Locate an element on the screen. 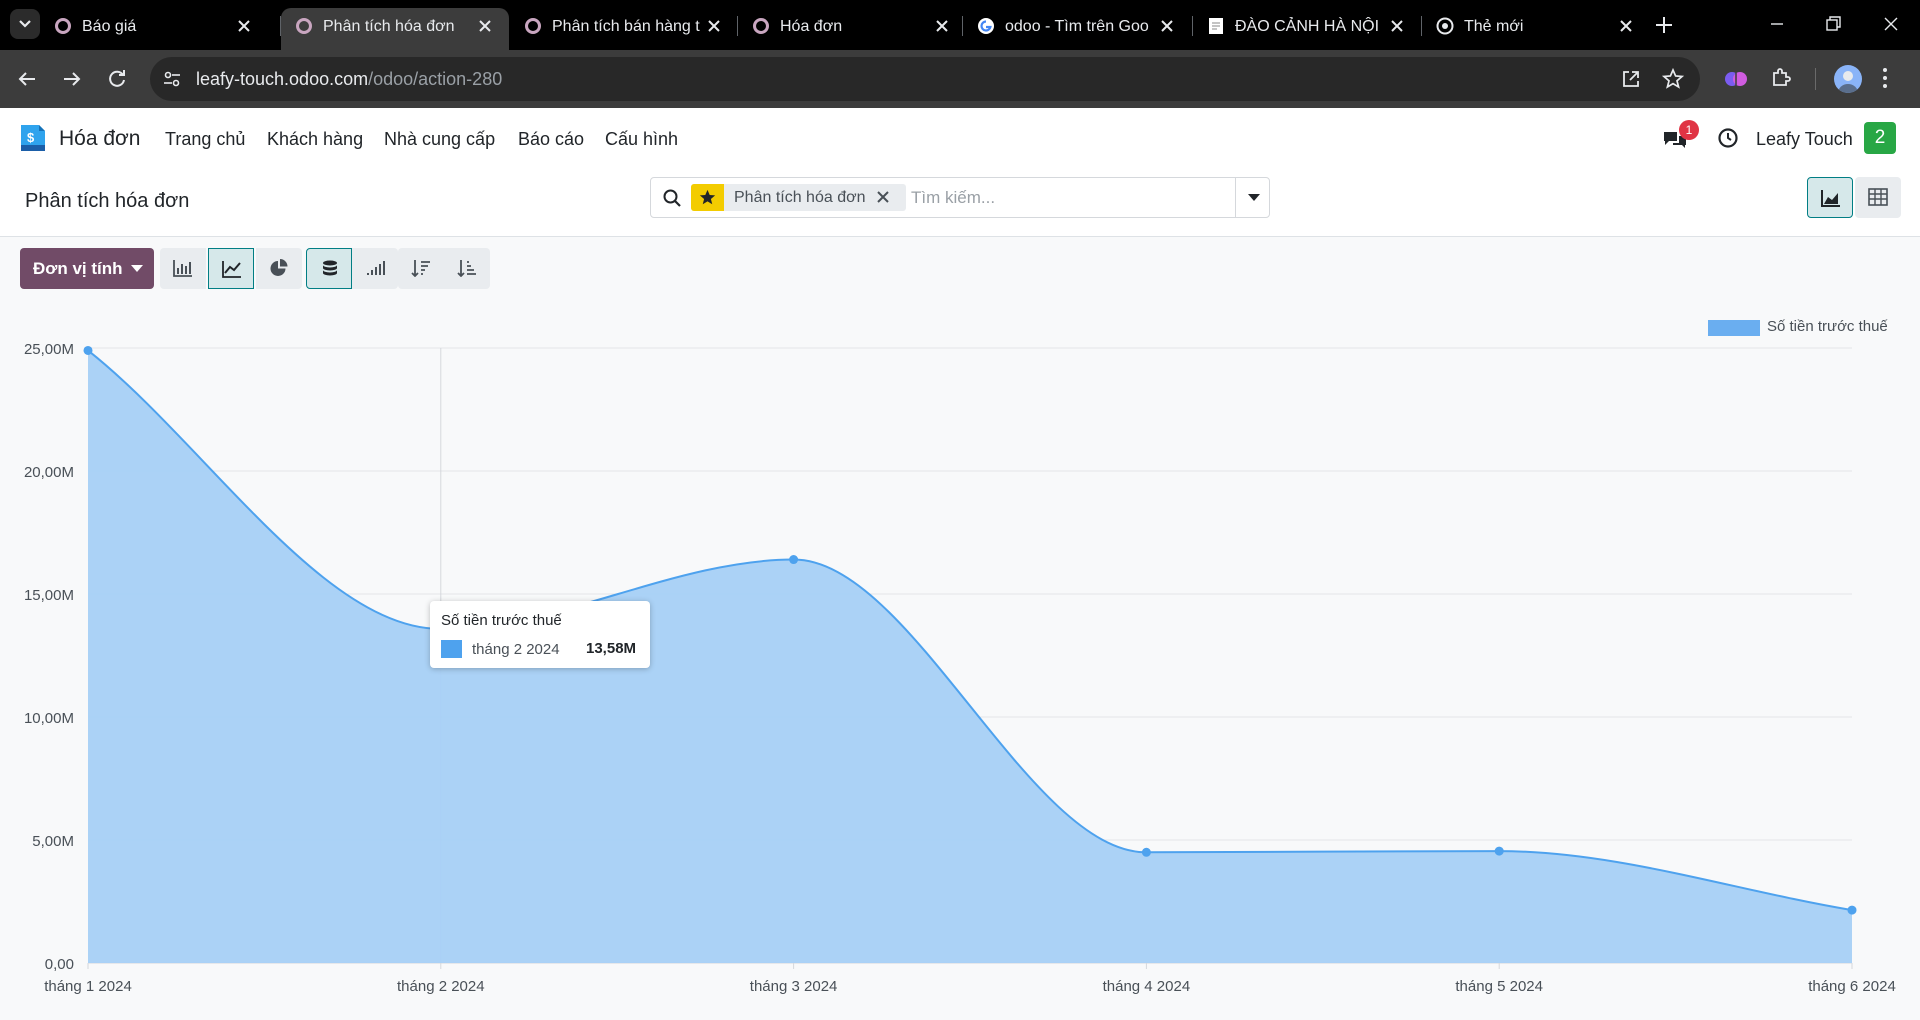  remove-facet-icon is located at coordinates (883, 197).